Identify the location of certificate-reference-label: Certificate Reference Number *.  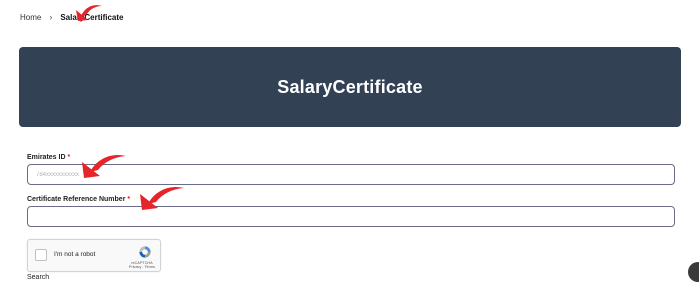
(78, 199).